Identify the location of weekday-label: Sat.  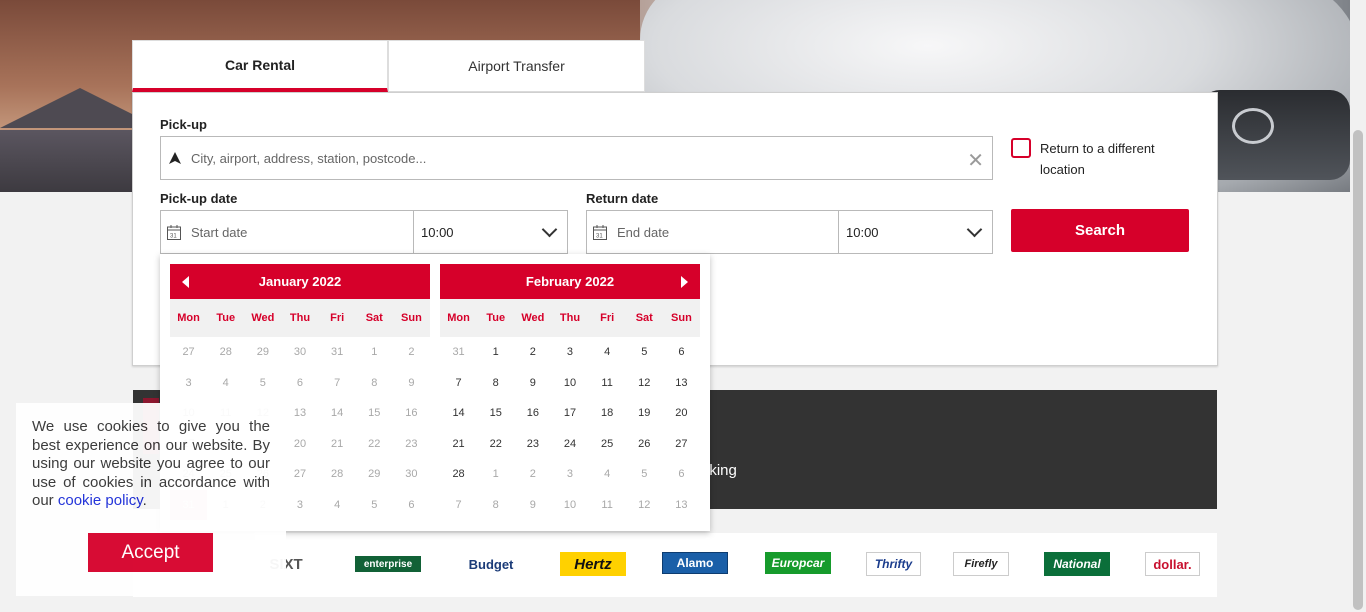
(644, 318).